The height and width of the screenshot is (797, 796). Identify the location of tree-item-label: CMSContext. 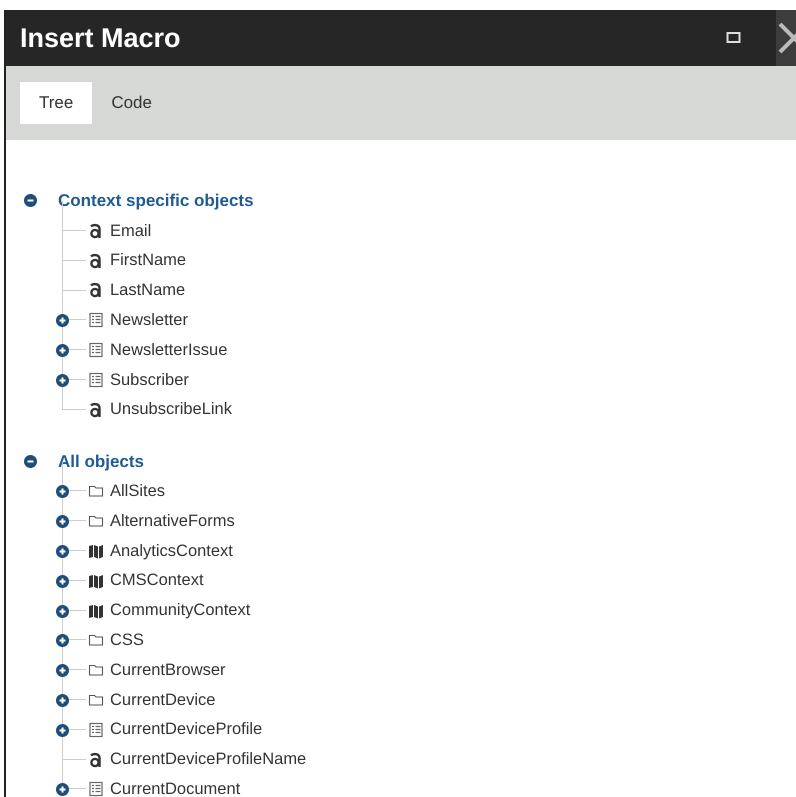
(157, 581).